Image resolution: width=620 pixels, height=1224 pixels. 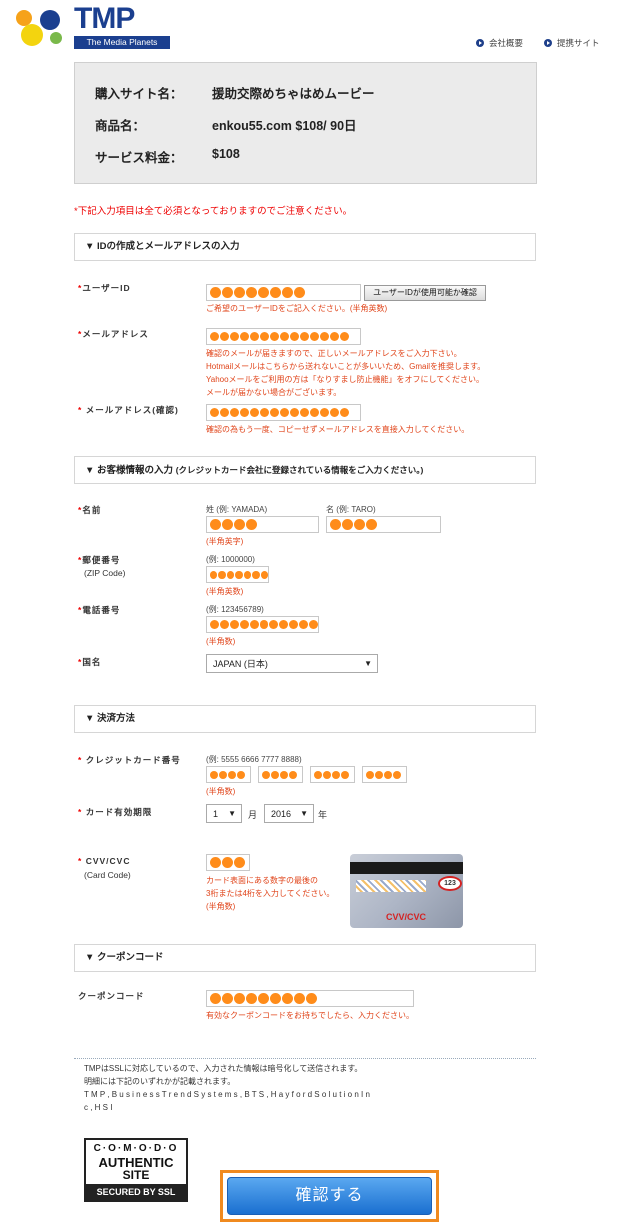 I want to click on product-value: enkou55.com $108/ 90日, so click(x=284, y=126).